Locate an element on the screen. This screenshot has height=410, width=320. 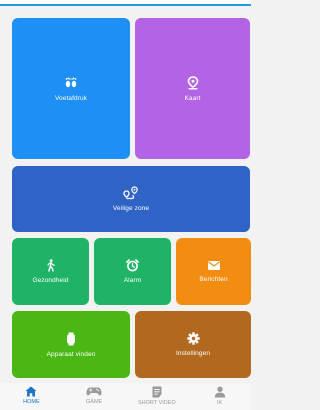
tab-game: GAME is located at coordinates (94, 396).